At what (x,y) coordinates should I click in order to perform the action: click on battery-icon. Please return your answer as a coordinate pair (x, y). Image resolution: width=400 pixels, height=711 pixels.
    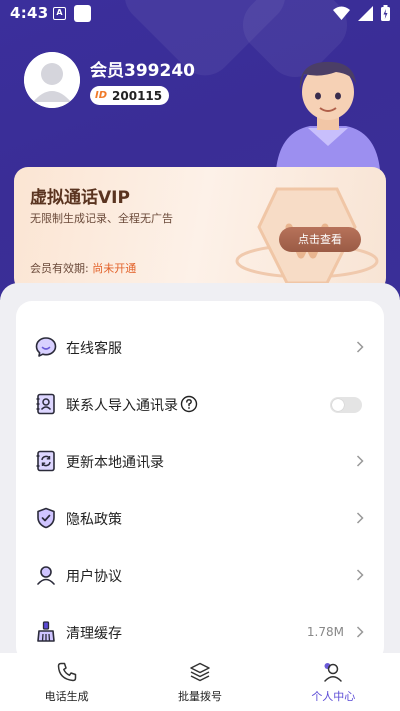
    Looking at the image, I should click on (385, 13).